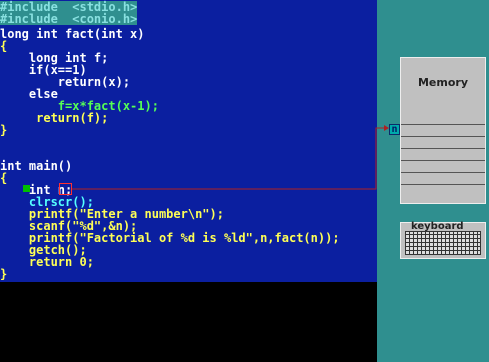 The width and height of the screenshot is (489, 362). Describe the element at coordinates (65, 189) in the screenshot. I see `variable-n-highlight` at that location.